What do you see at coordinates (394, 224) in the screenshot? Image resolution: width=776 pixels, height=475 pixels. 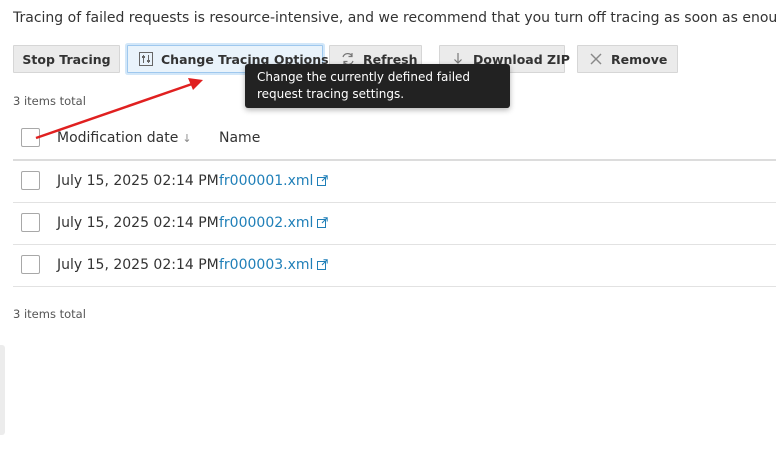 I see `table-row: July 15, 2025 02:14 PM fr000002.xml` at bounding box center [394, 224].